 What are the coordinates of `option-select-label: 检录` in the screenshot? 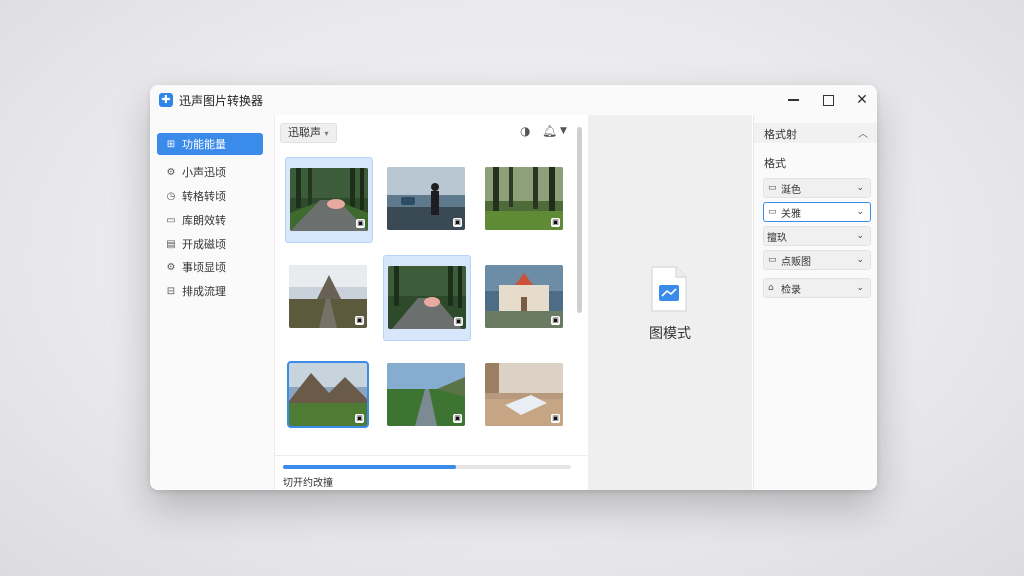 It's located at (791, 290).